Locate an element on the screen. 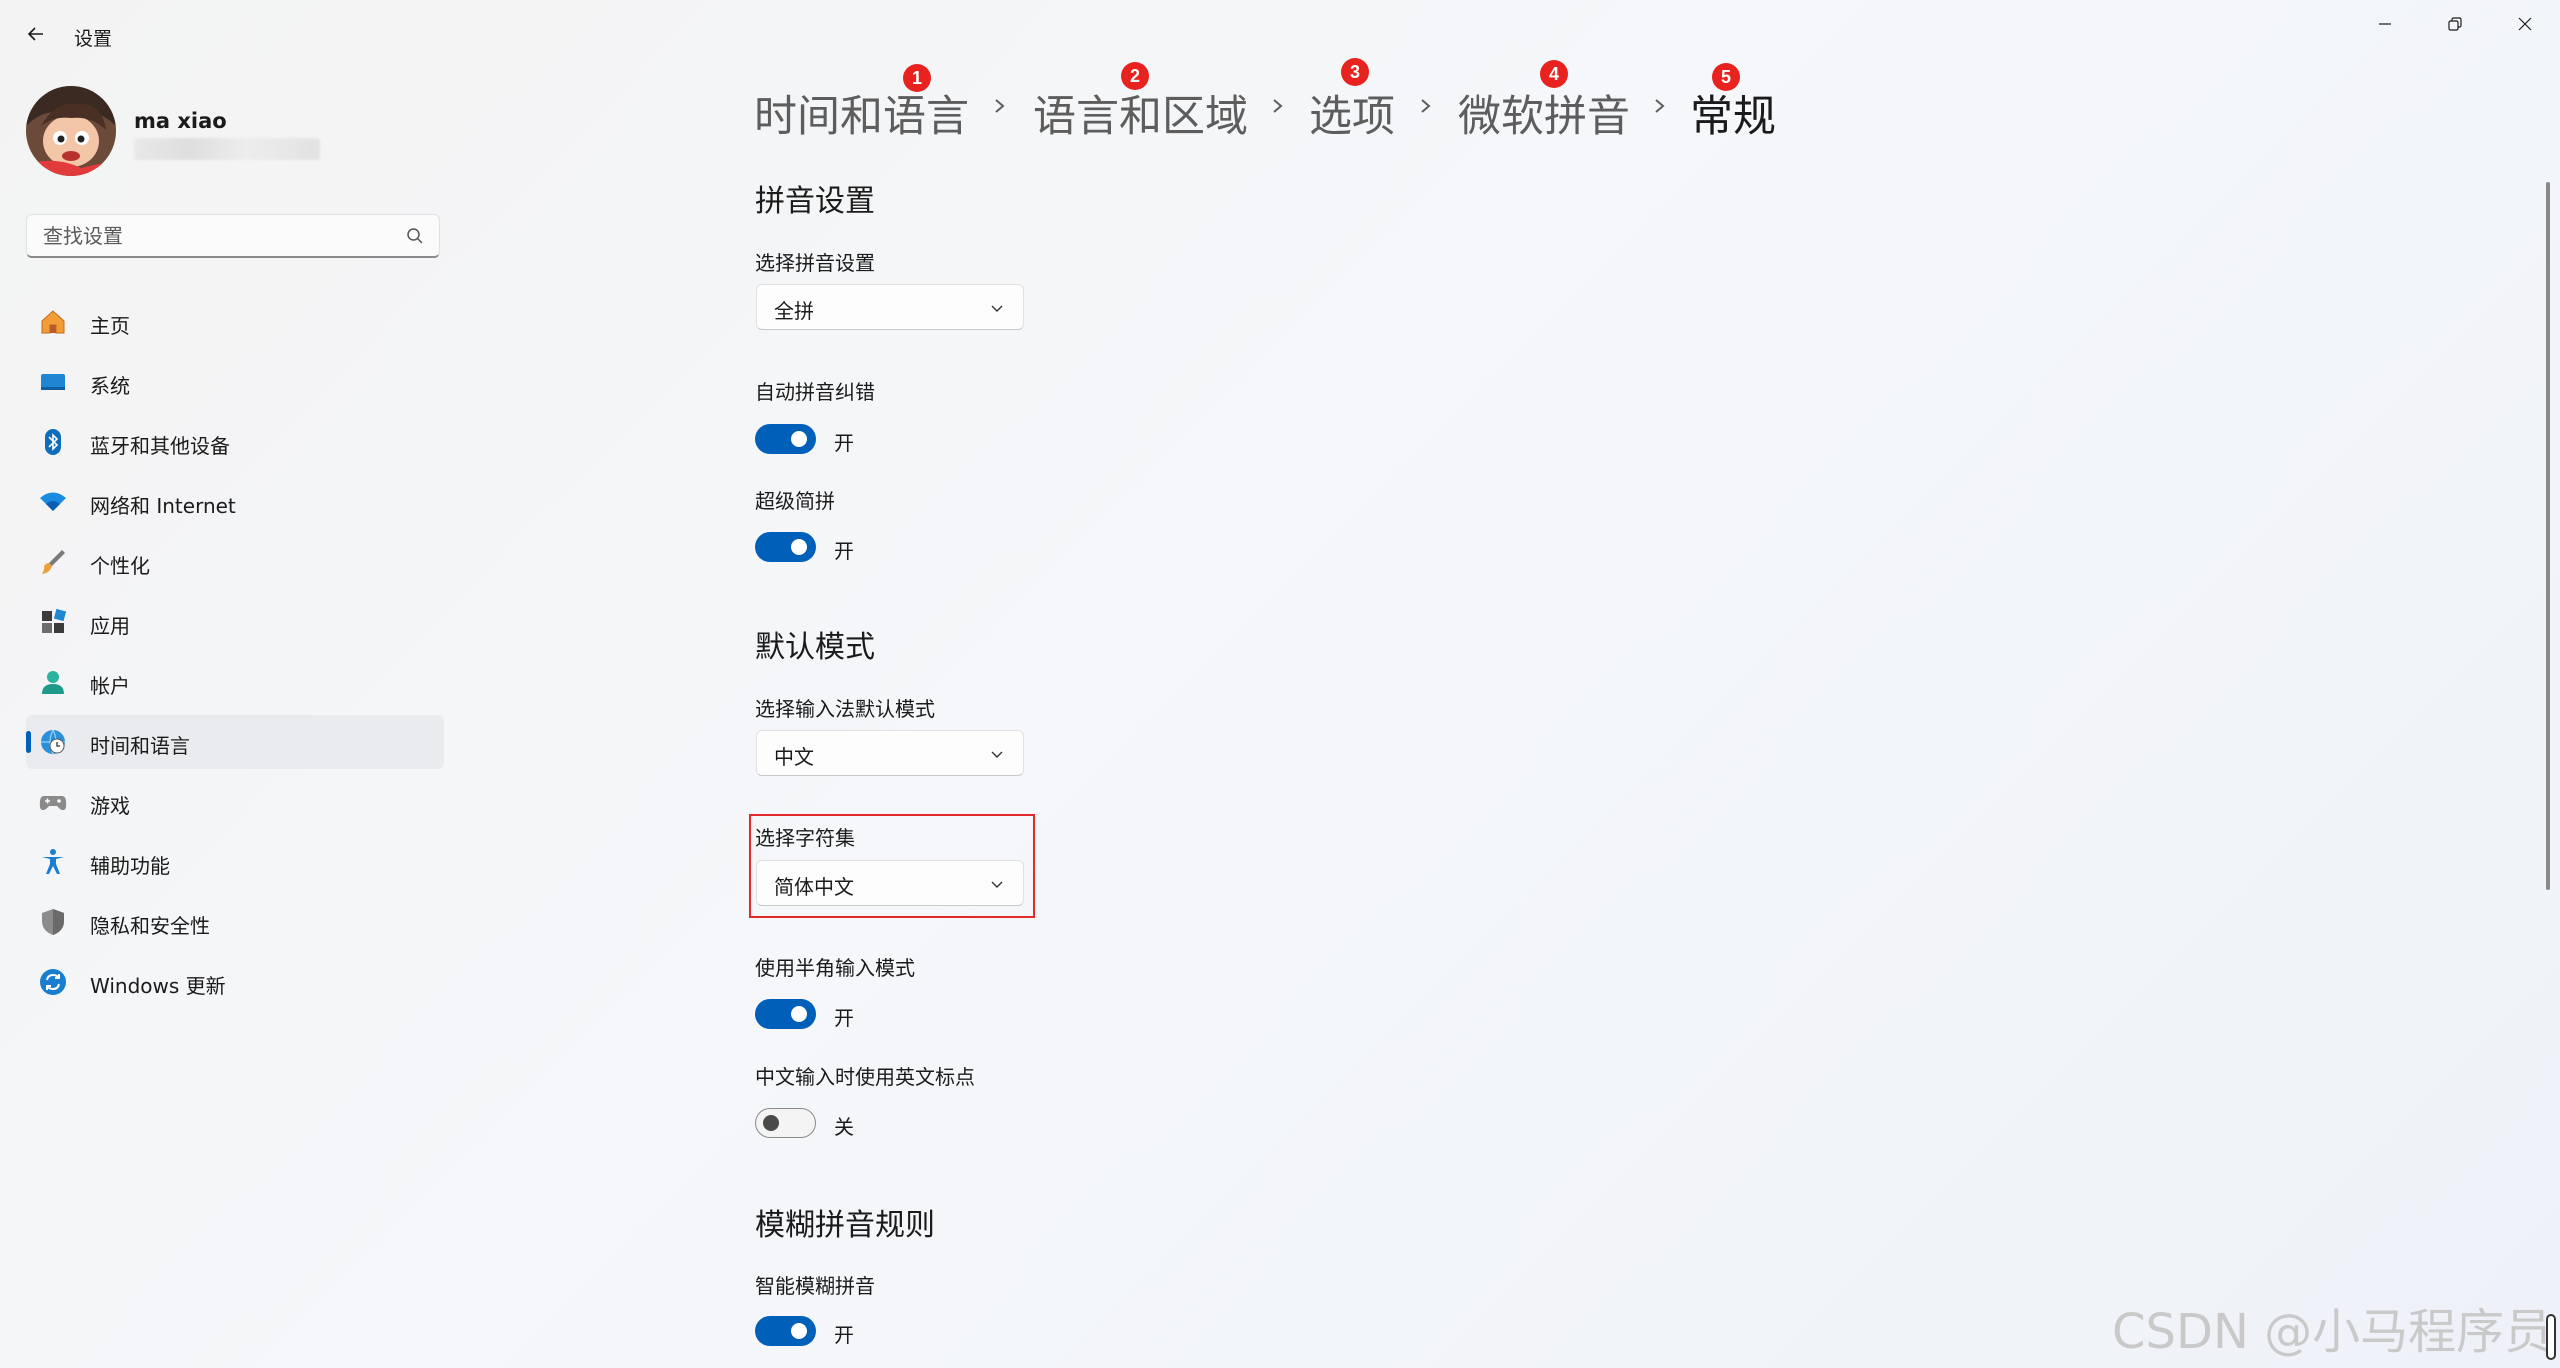 The image size is (2560, 1368). close-button is located at coordinates (2525, 24).